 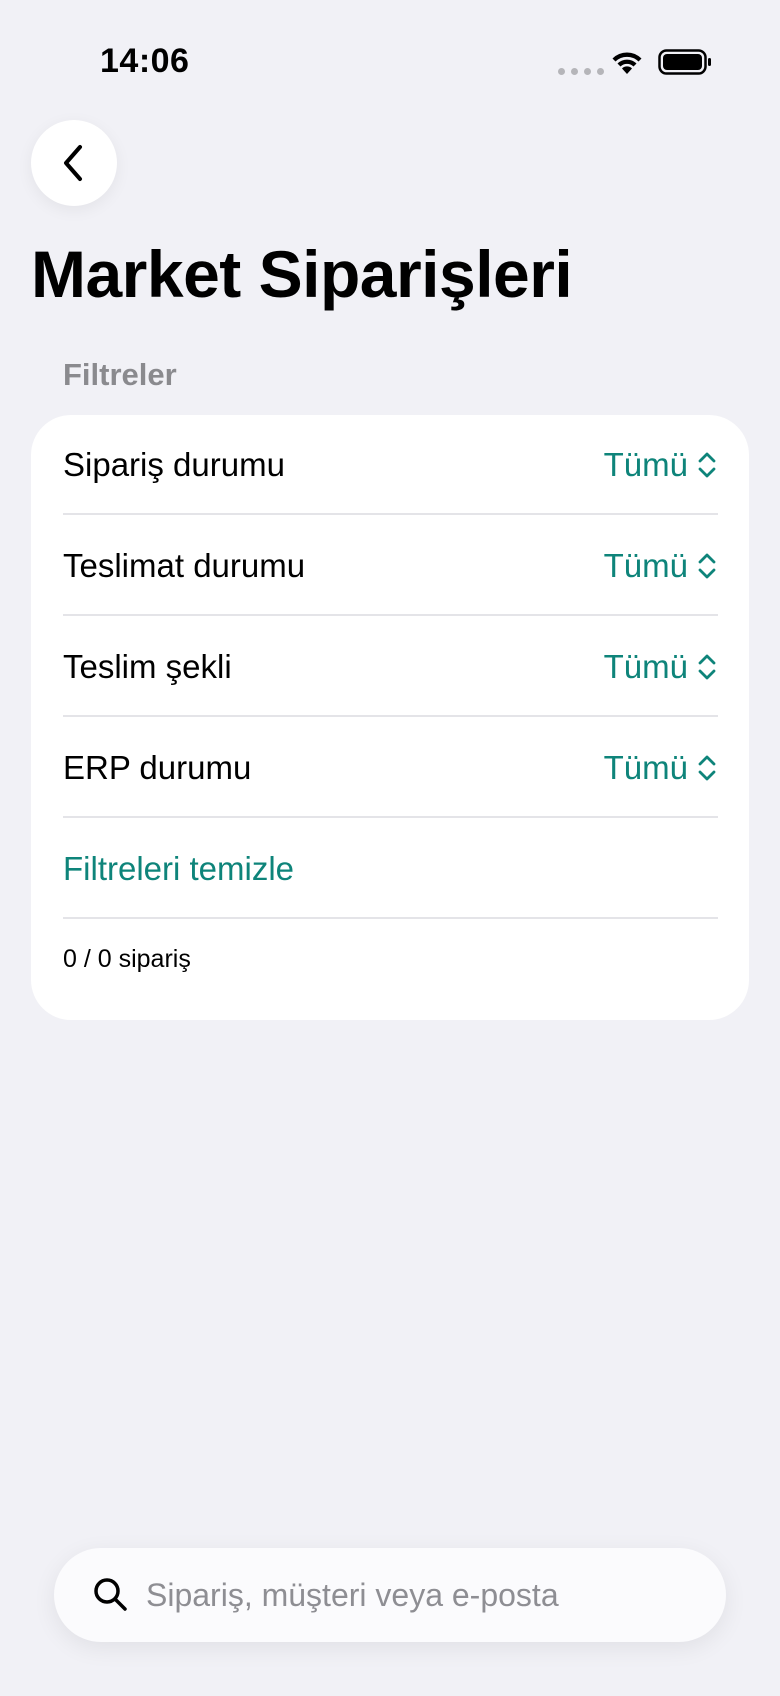 I want to click on filter-label: Sipariş durumu, so click(x=174, y=464).